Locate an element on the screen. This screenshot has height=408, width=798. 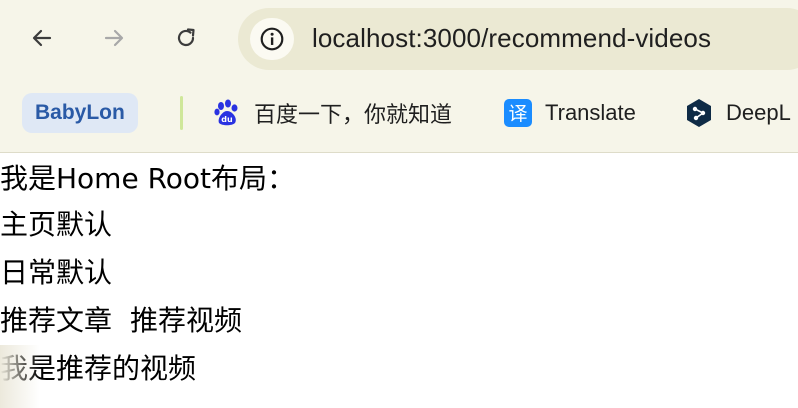
home-default-text: 主页默认 is located at coordinates (56, 224).